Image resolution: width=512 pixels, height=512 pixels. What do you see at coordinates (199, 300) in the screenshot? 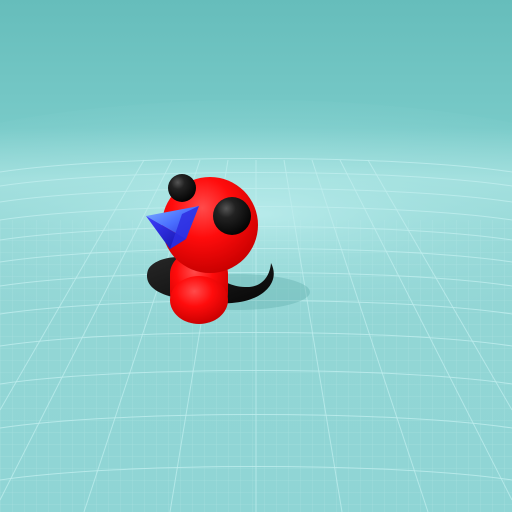
I see `body-base` at bounding box center [199, 300].